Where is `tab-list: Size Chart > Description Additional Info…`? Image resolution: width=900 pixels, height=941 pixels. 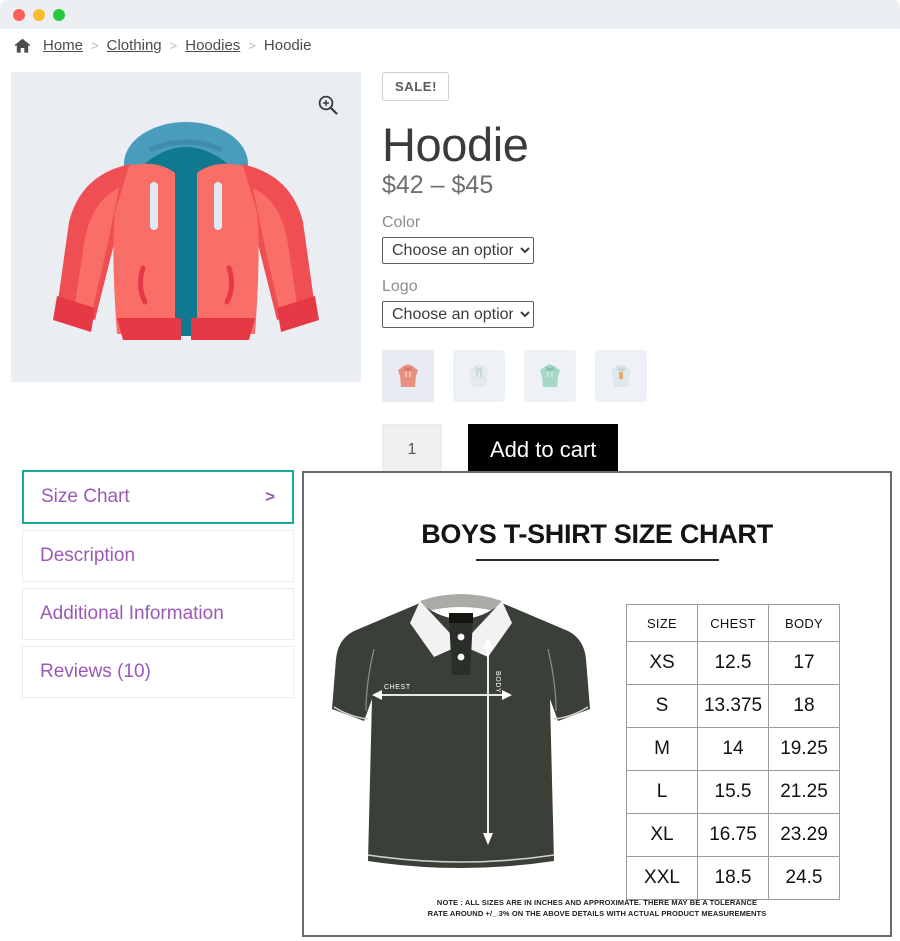 tab-list: Size Chart > Description Additional Info… is located at coordinates (158, 587).